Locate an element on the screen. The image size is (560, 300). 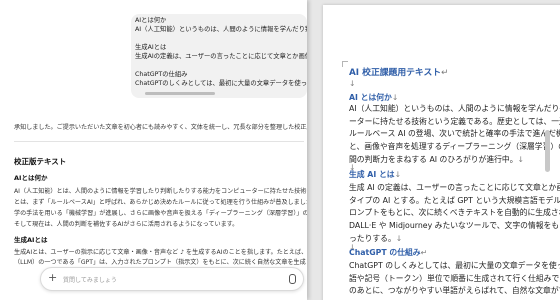
bubble-line: 生成AIの定義は、ユーザーの言ったことに応じて文章とか画像や is located at coordinates (221, 56).